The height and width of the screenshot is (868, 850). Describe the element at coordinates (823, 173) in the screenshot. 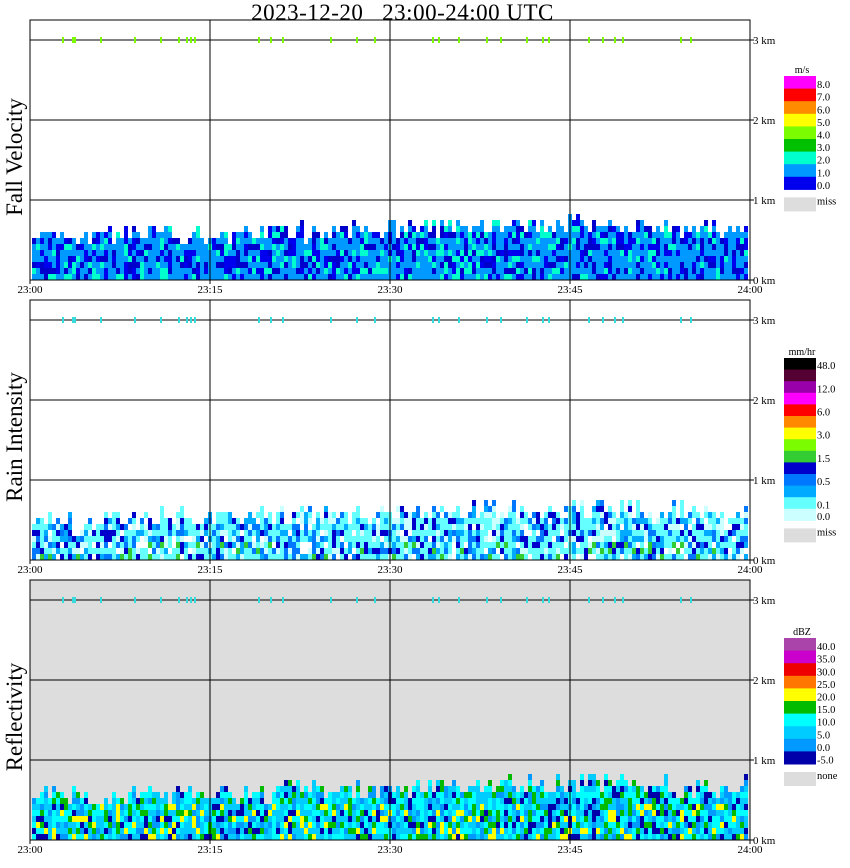

I see `legend-label: 1.0` at that location.